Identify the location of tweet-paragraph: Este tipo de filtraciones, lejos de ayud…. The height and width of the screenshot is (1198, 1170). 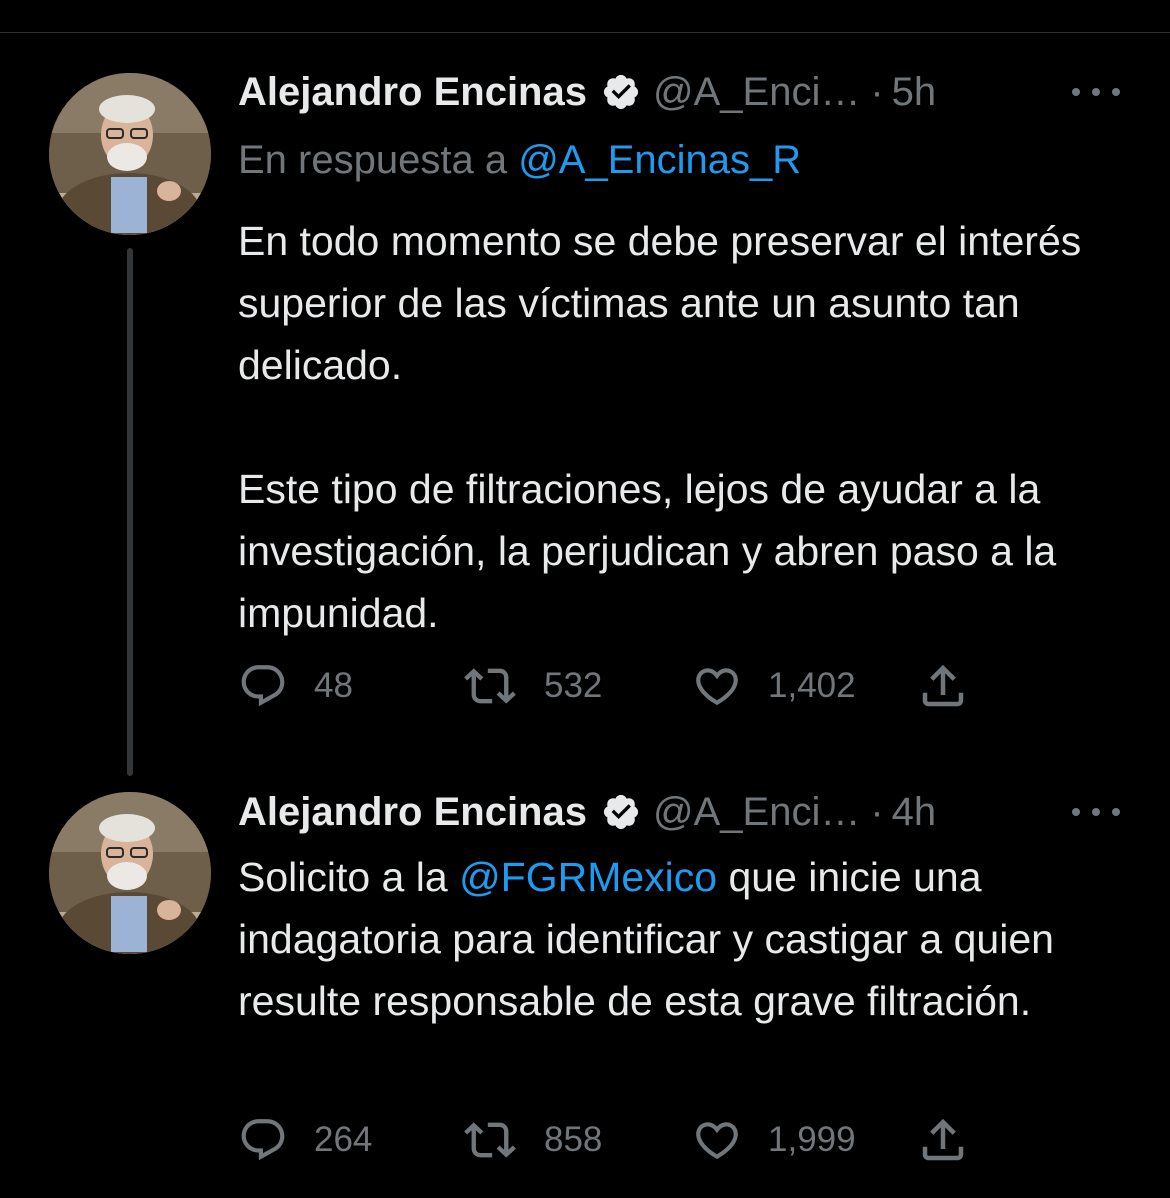
(647, 551).